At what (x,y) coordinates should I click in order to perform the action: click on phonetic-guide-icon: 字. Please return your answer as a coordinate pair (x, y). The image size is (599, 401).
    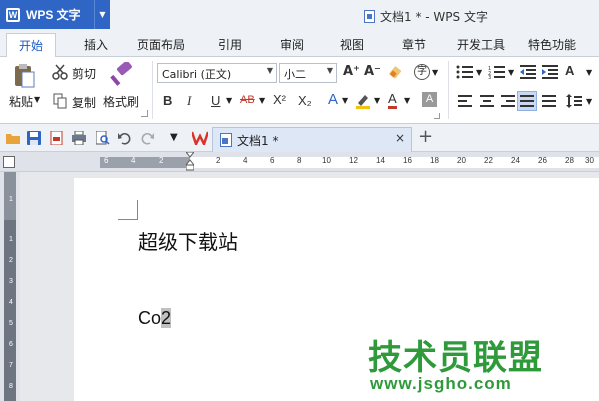
    Looking at the image, I should click on (422, 72).